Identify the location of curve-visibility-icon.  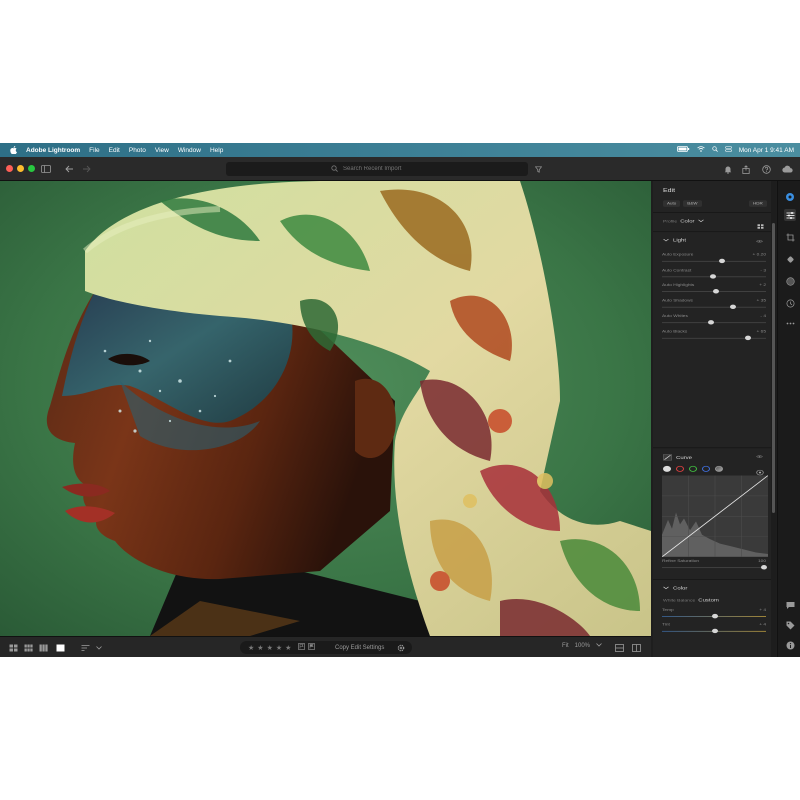
(759, 457).